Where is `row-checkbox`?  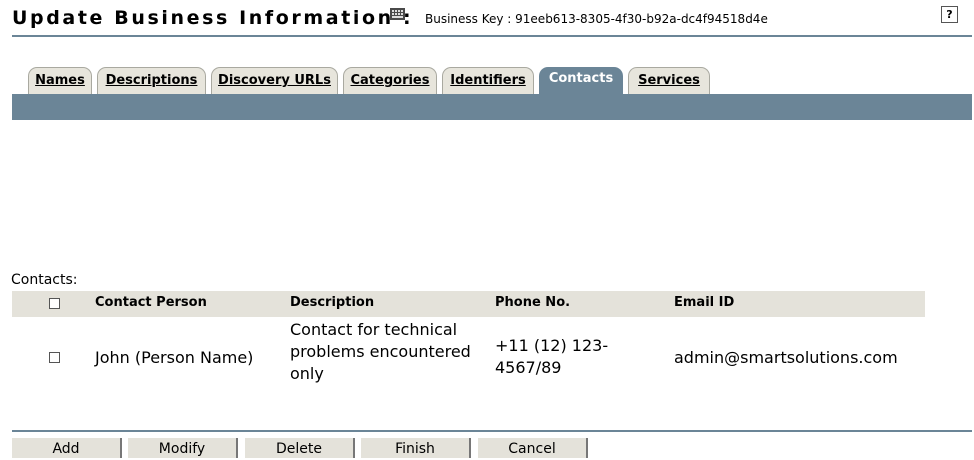
row-checkbox is located at coordinates (54, 357).